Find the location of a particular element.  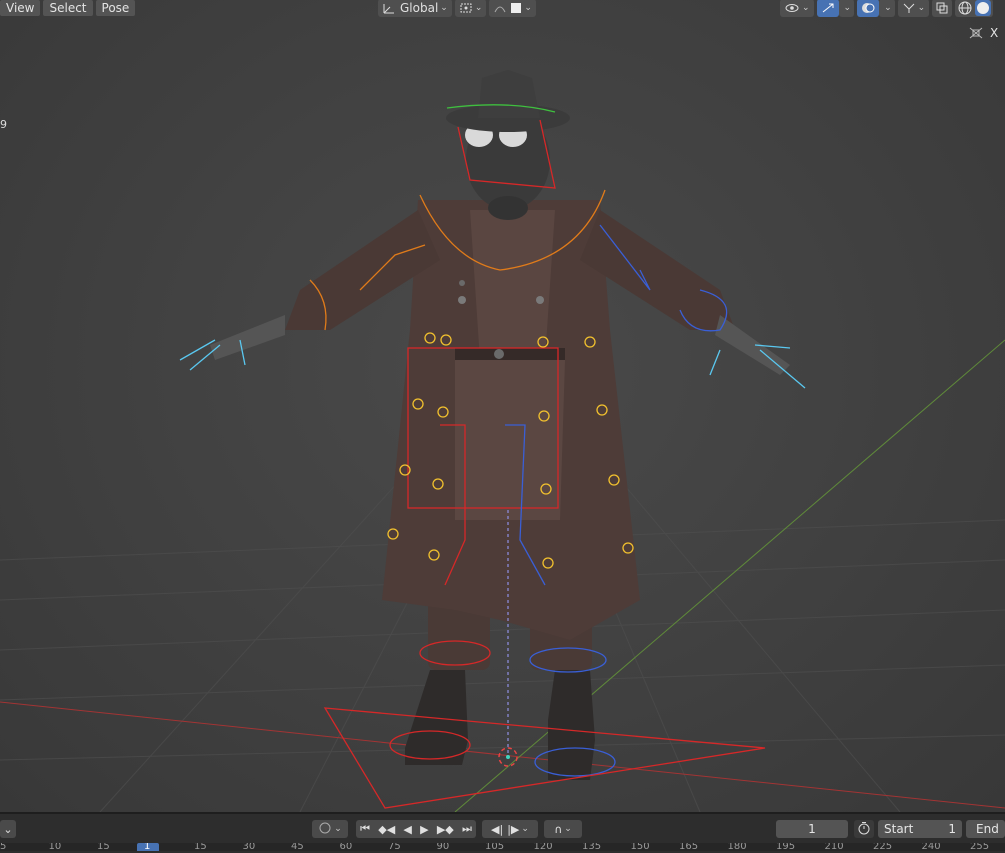

auto-keying-dropdown: ∩ ⌄ is located at coordinates (563, 829).